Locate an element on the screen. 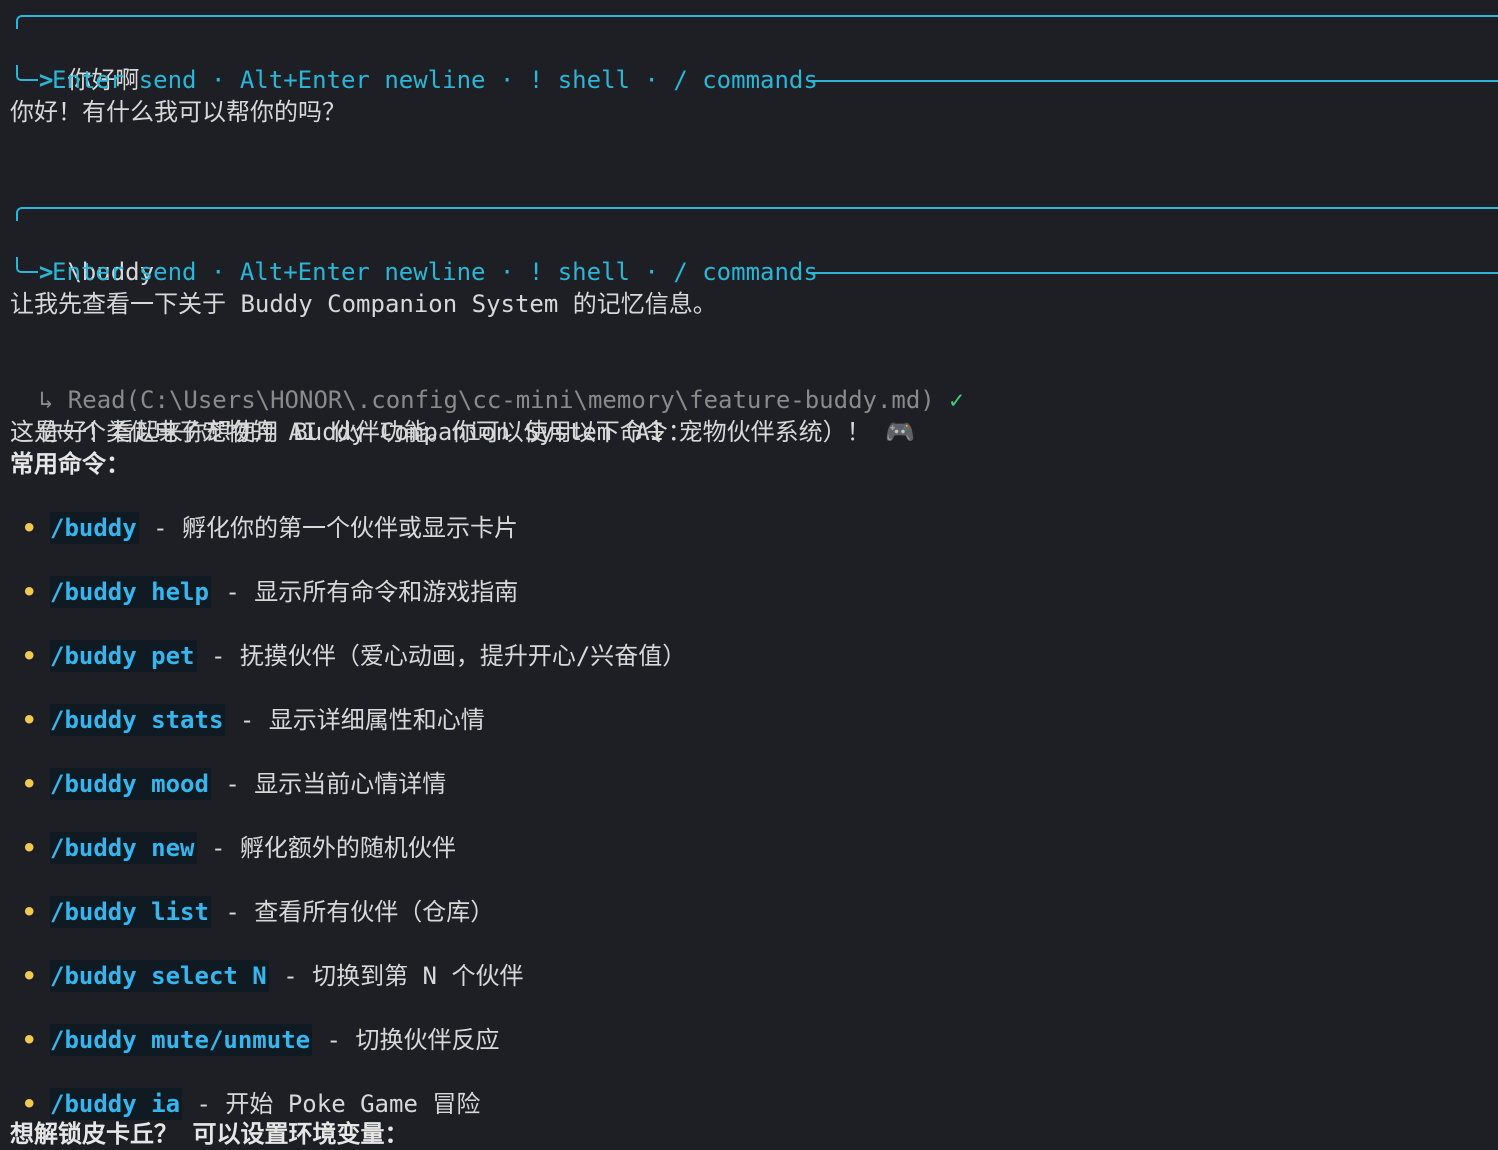 The image size is (1498, 1150). list-item: • /buddy new - 孵化额外的随机伙伴 is located at coordinates (239, 848).